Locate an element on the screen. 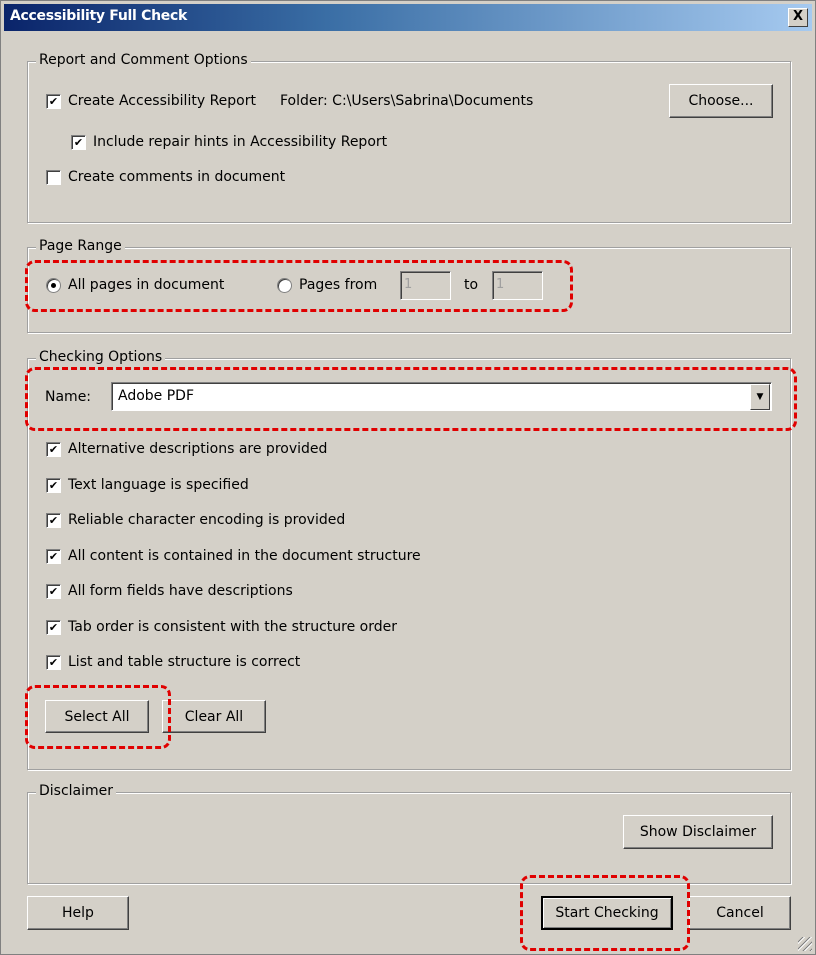 The height and width of the screenshot is (955, 816). checking-option-label: All form fields have descriptions is located at coordinates (180, 591).